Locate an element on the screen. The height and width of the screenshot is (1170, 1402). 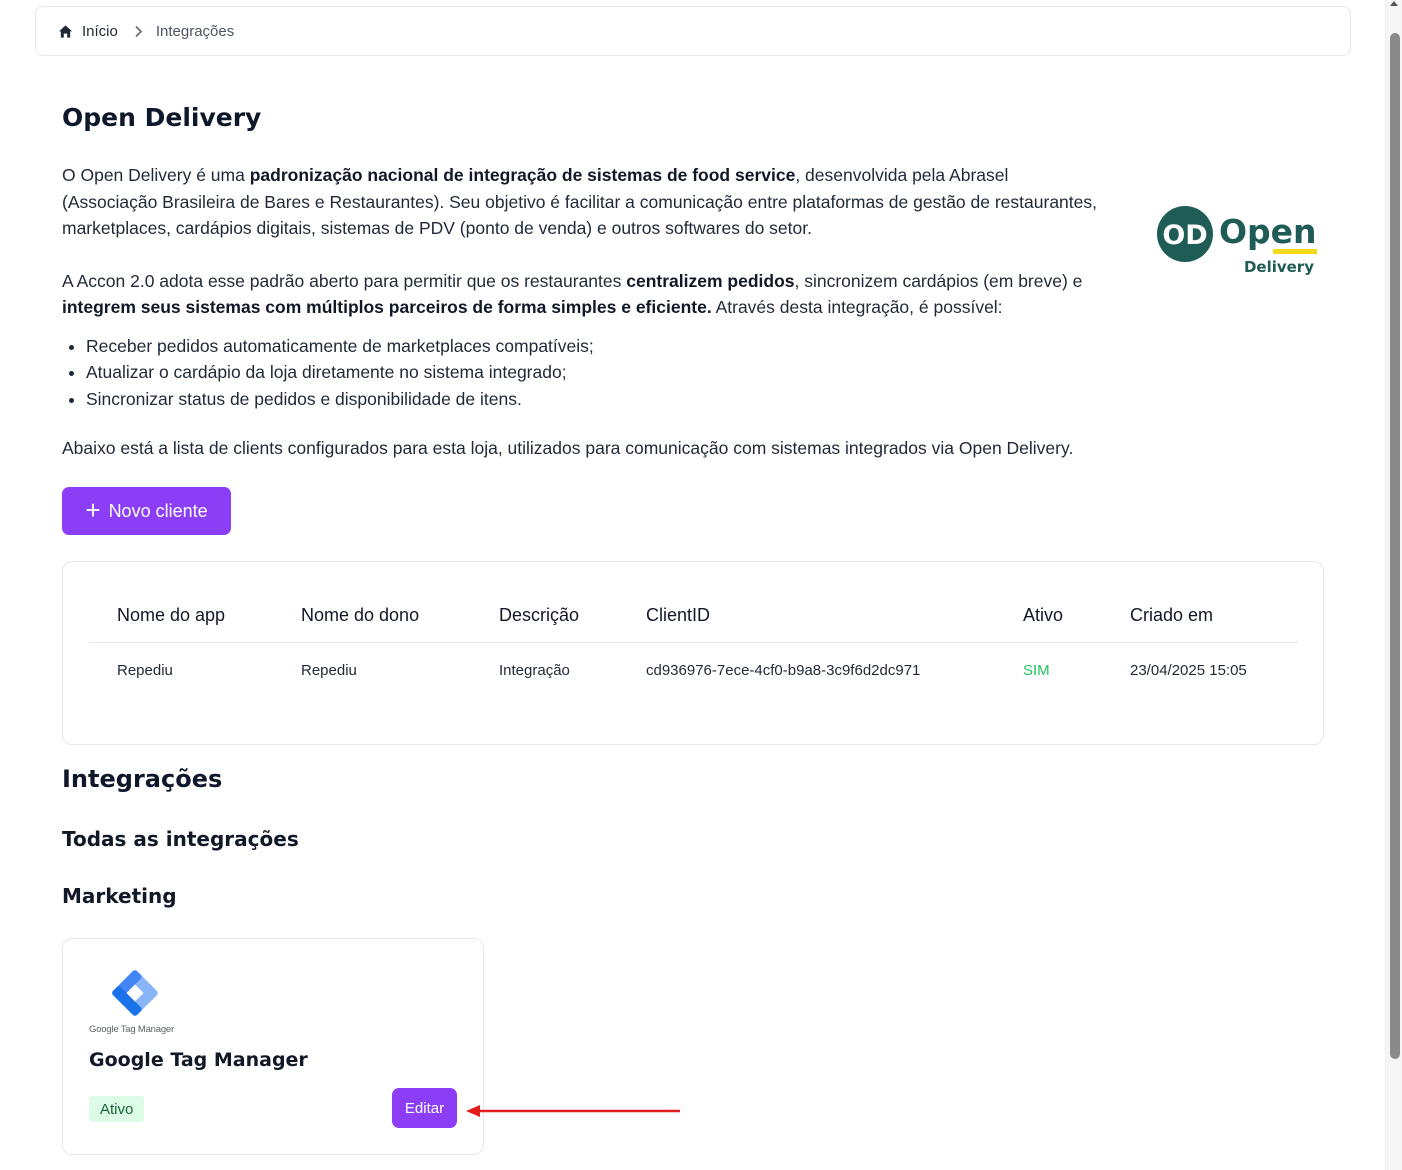
breadcrumb-home-link: Início is located at coordinates (88, 31).